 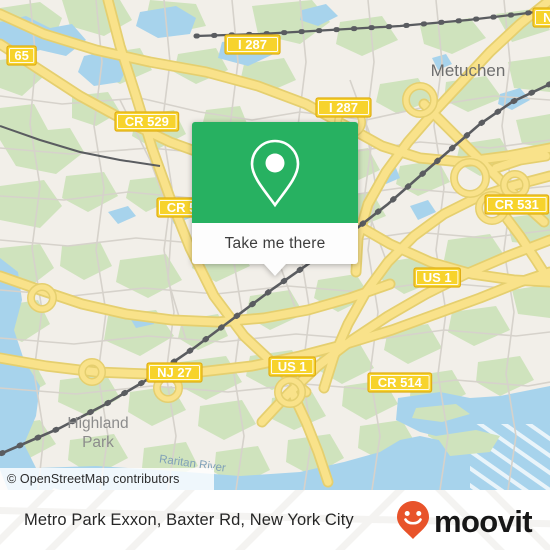 I want to click on place-label-highland: Highland, so click(x=97, y=423).